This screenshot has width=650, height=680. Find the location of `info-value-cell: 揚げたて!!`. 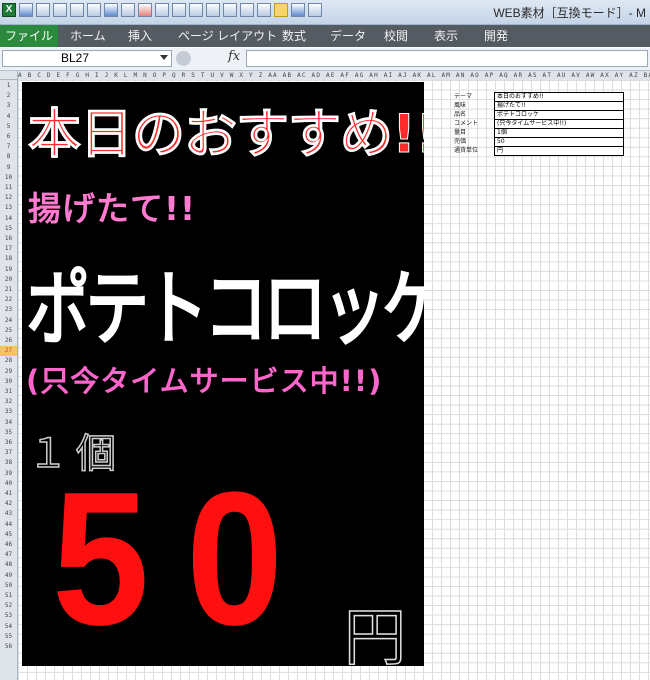

info-value-cell: 揚げたて!! is located at coordinates (559, 106).